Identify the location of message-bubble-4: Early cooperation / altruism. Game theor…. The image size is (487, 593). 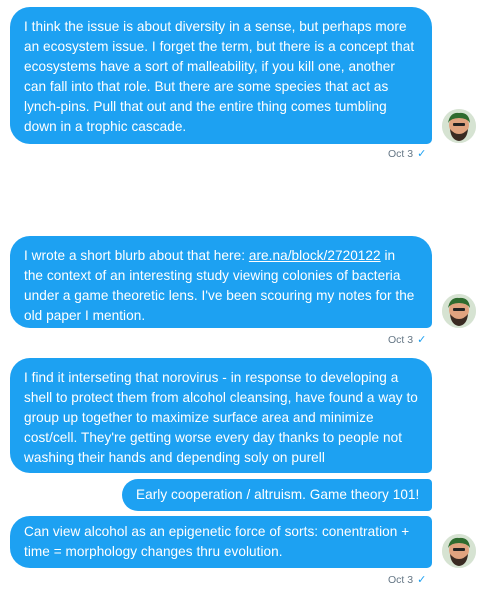
(277, 495).